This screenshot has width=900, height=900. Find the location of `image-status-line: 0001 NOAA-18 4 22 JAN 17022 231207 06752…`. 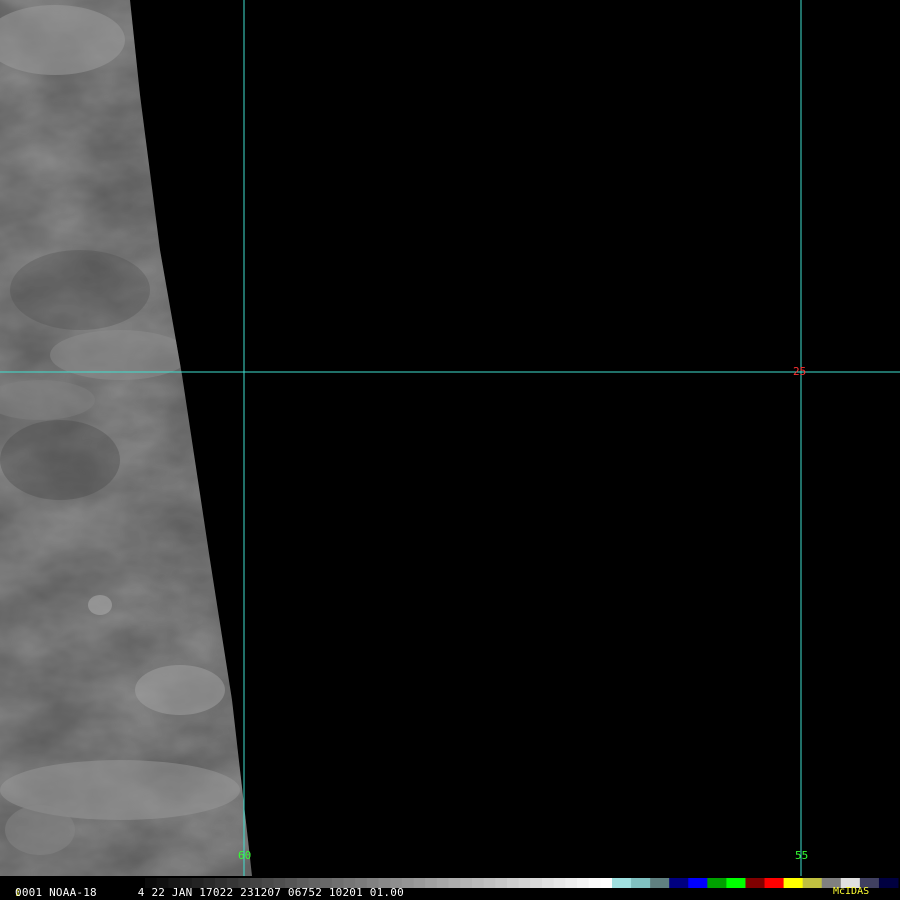

image-status-line: 0001 NOAA-18 4 22 JAN 17022 231207 06752… is located at coordinates (209, 892).